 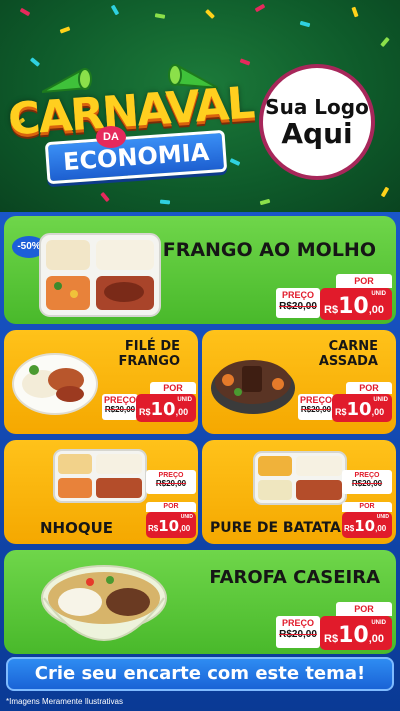 What do you see at coordinates (77, 528) in the screenshot?
I see `product-name: NHOQUE` at bounding box center [77, 528].